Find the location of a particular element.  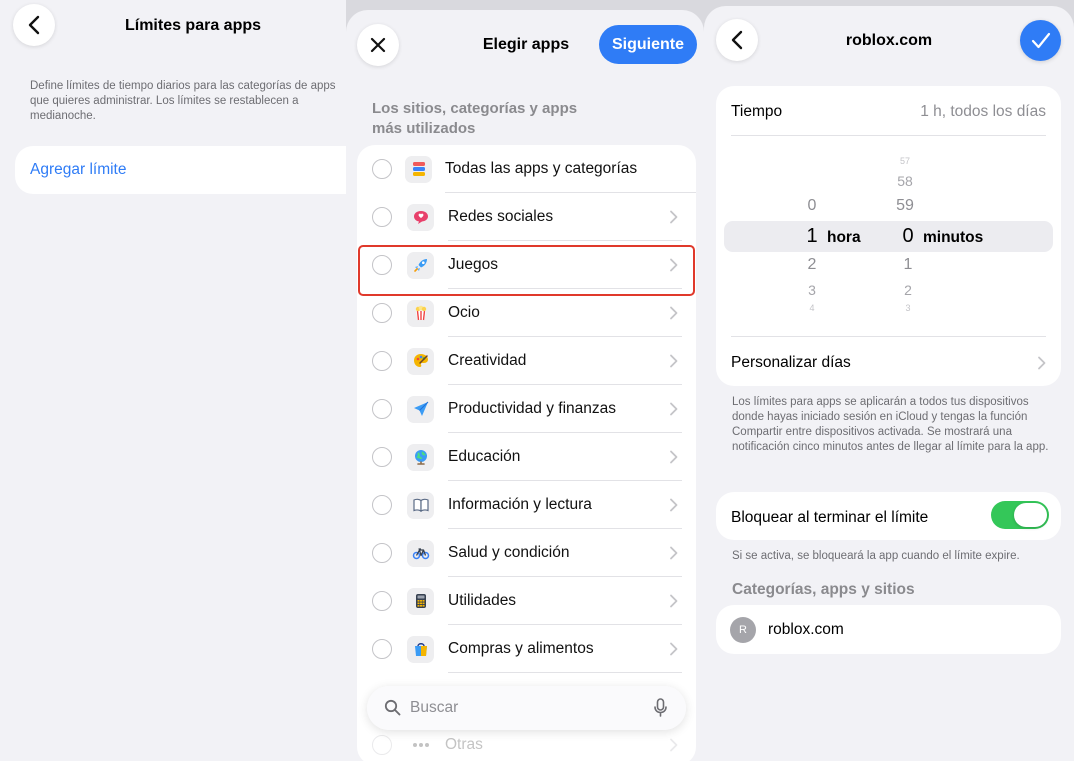

time-value: 1 h, todos los días is located at coordinates (983, 111).